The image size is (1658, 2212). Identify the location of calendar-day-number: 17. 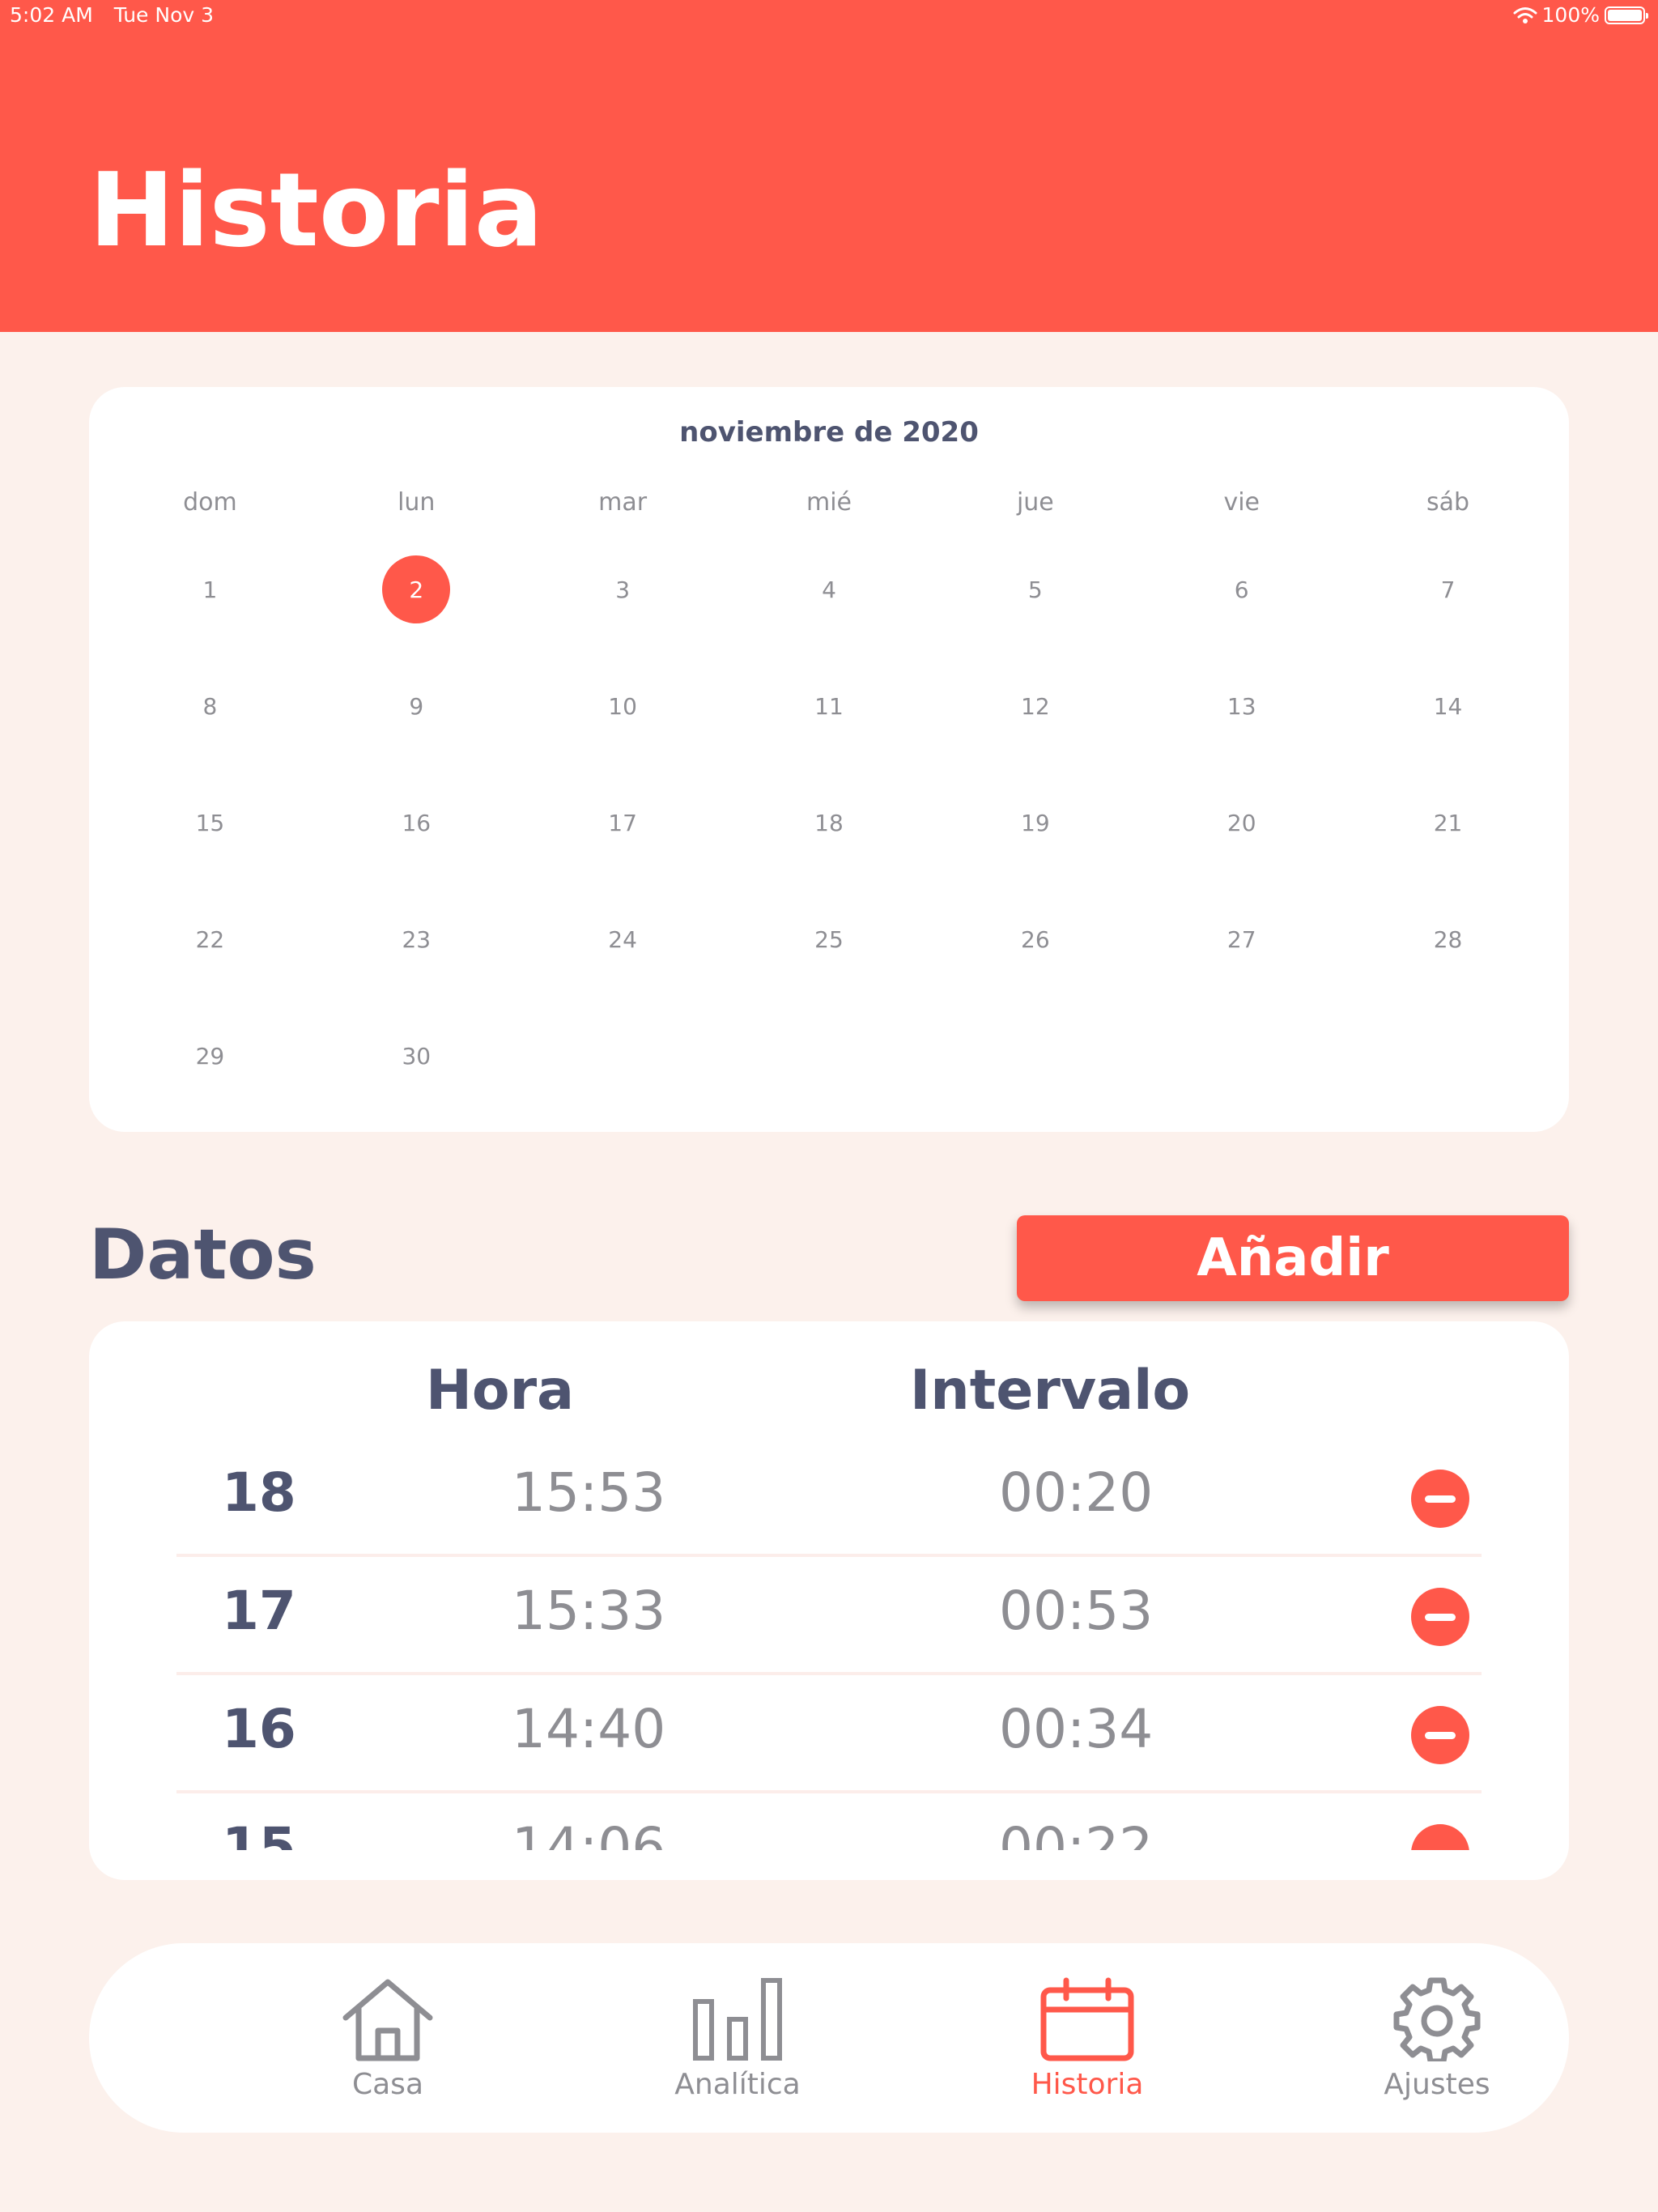
(622, 823).